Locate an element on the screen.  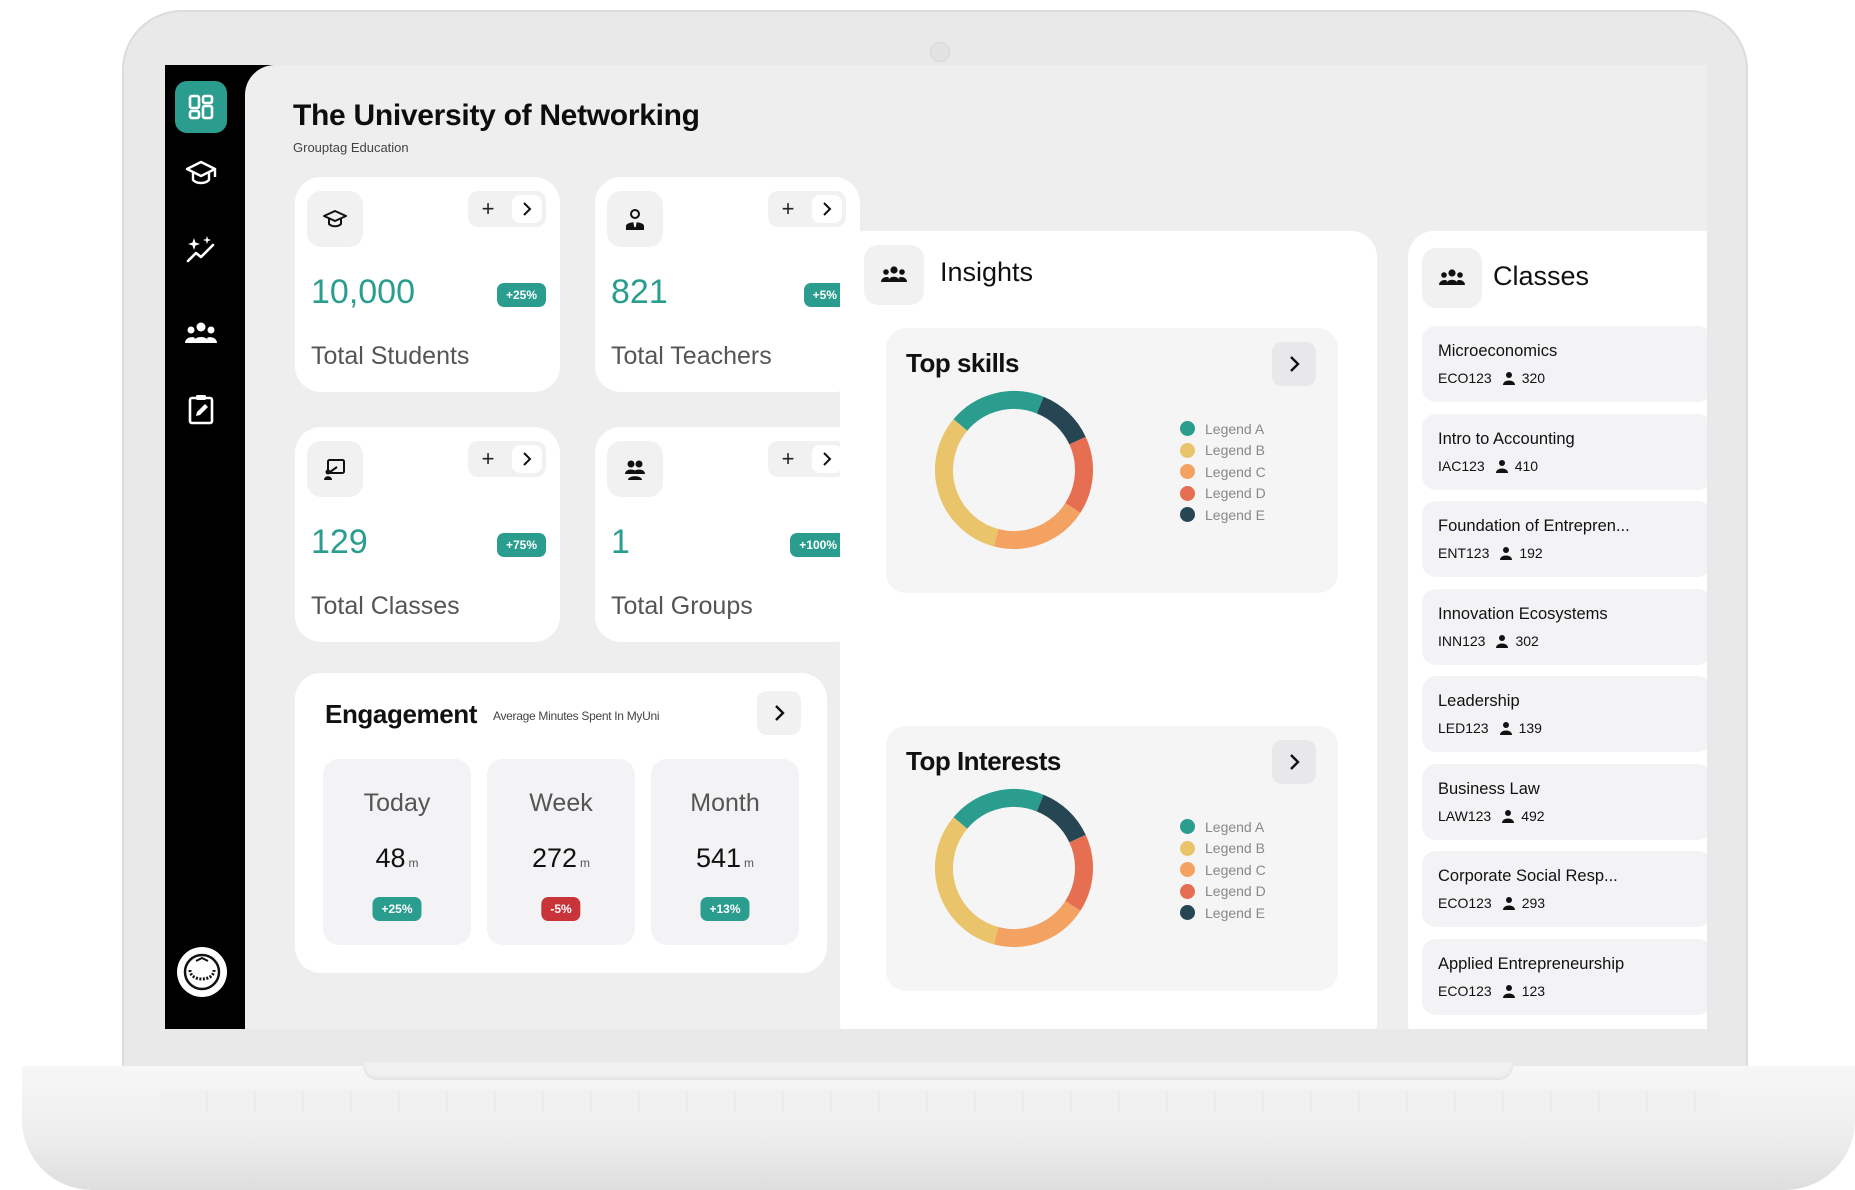
legend-label: Legend E is located at coordinates (1235, 912).